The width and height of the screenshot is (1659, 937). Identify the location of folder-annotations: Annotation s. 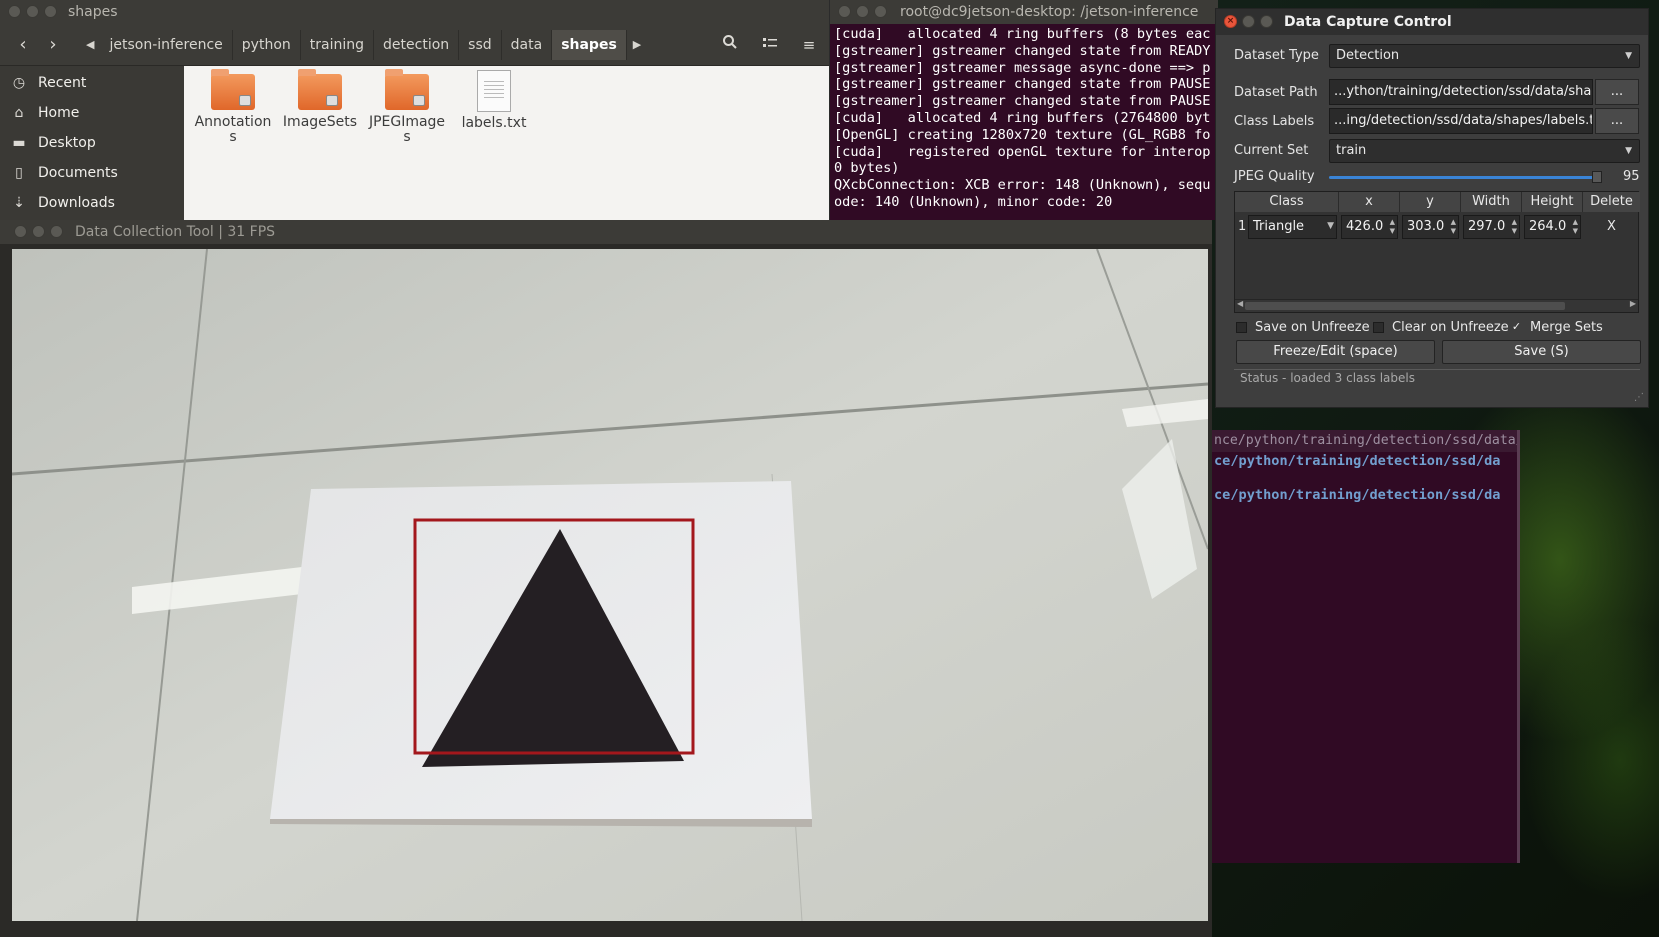
(233, 107).